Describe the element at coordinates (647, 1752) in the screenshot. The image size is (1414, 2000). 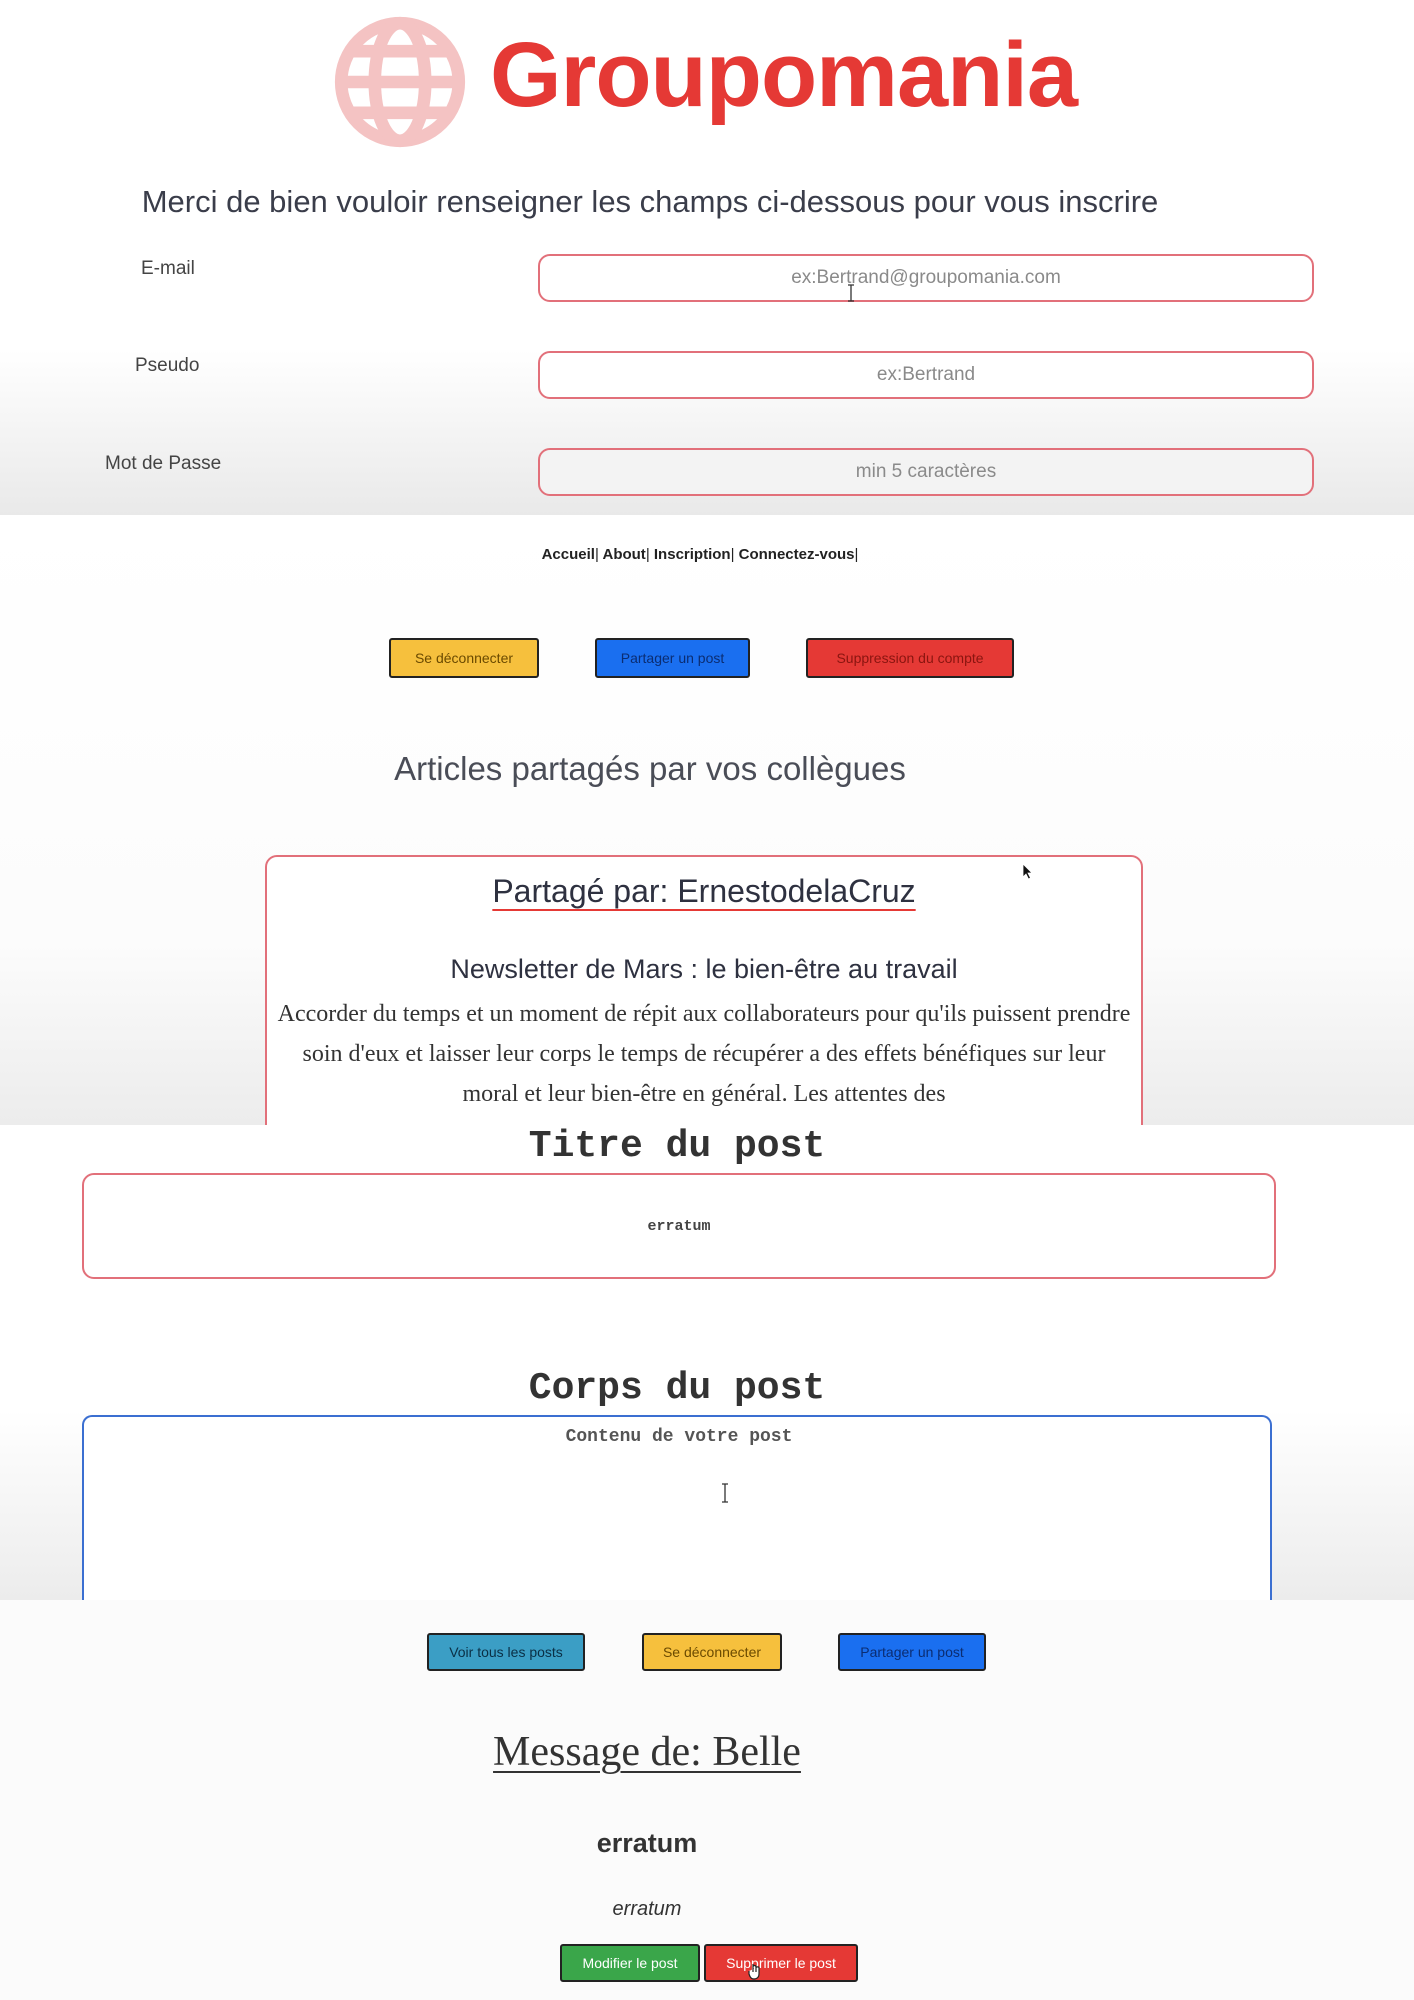
I see `message-author: Message de: Belle` at that location.